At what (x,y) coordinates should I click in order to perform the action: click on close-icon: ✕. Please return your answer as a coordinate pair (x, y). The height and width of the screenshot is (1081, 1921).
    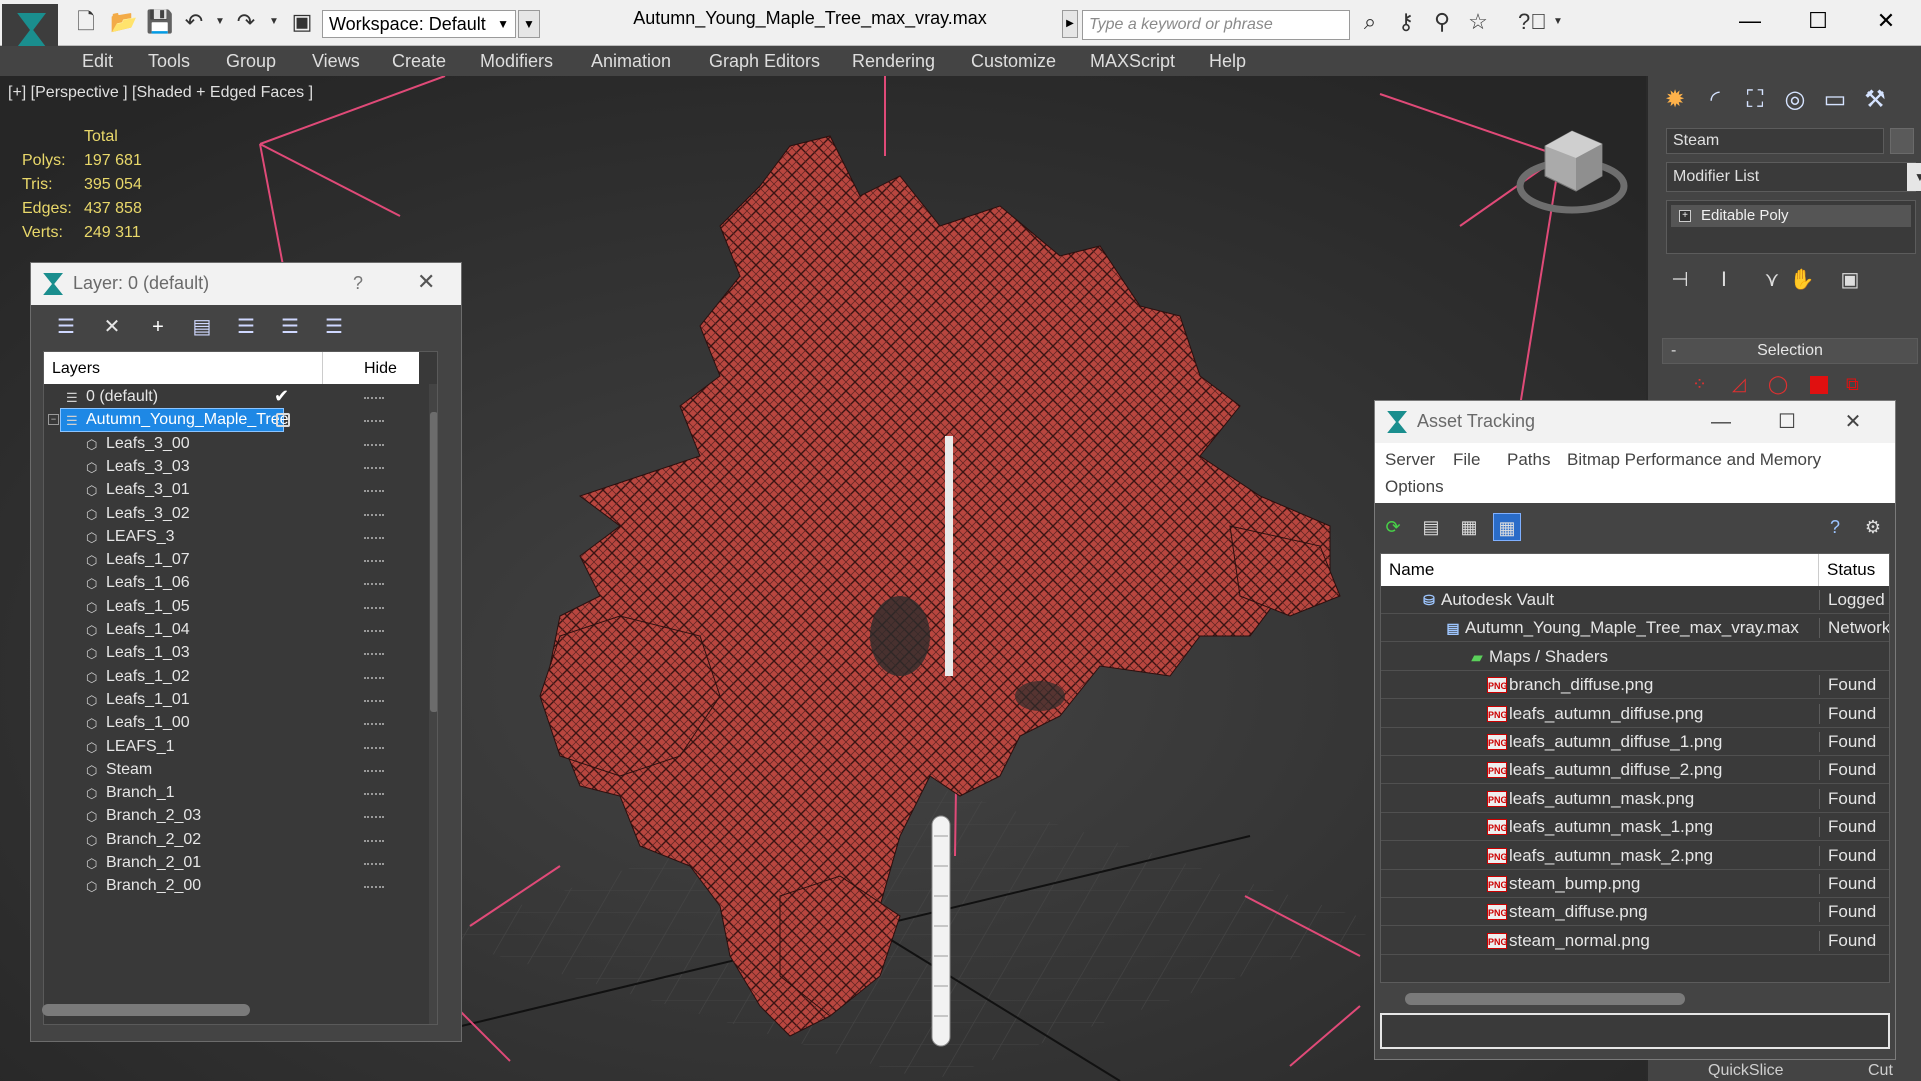
    Looking at the image, I should click on (426, 282).